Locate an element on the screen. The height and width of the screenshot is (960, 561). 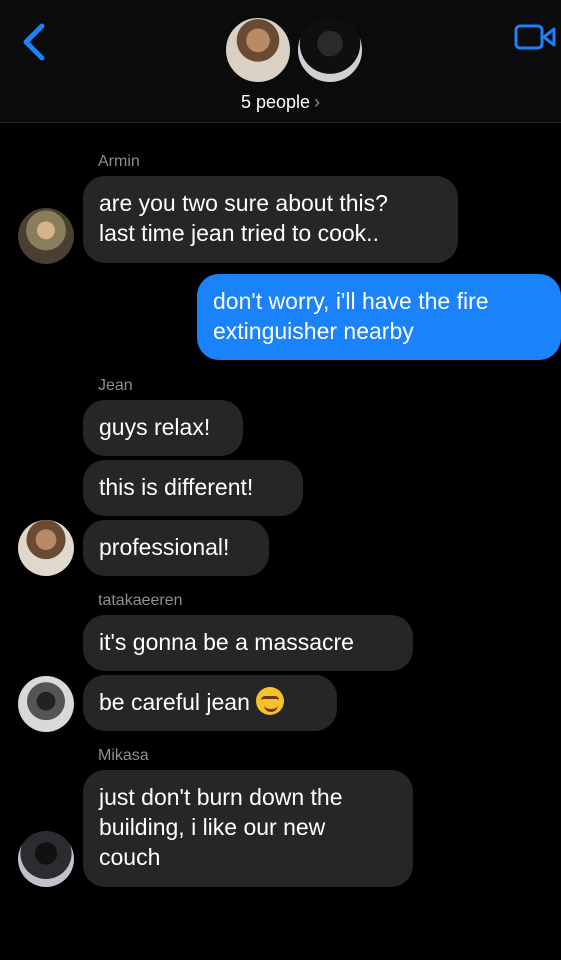
smirking-face-icon is located at coordinates (269, 701).